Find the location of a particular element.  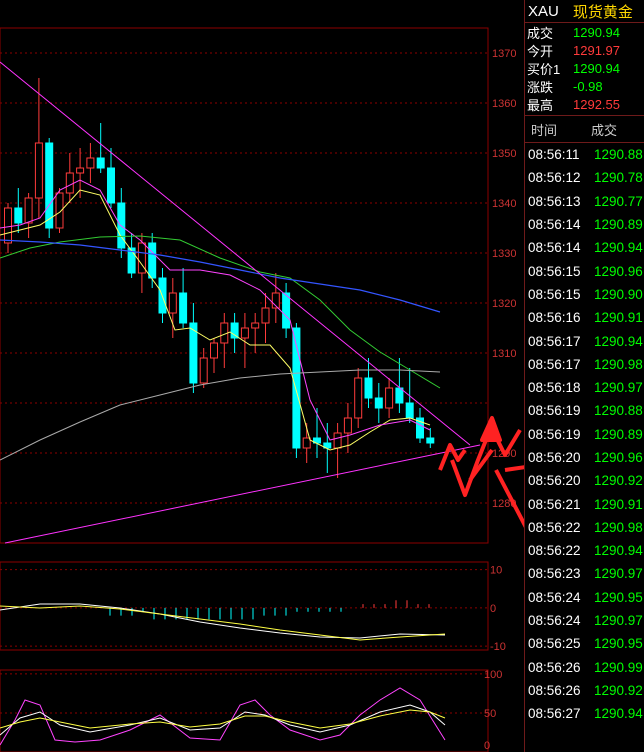

quote-row-1: 今开 1291.97 is located at coordinates (584, 50).